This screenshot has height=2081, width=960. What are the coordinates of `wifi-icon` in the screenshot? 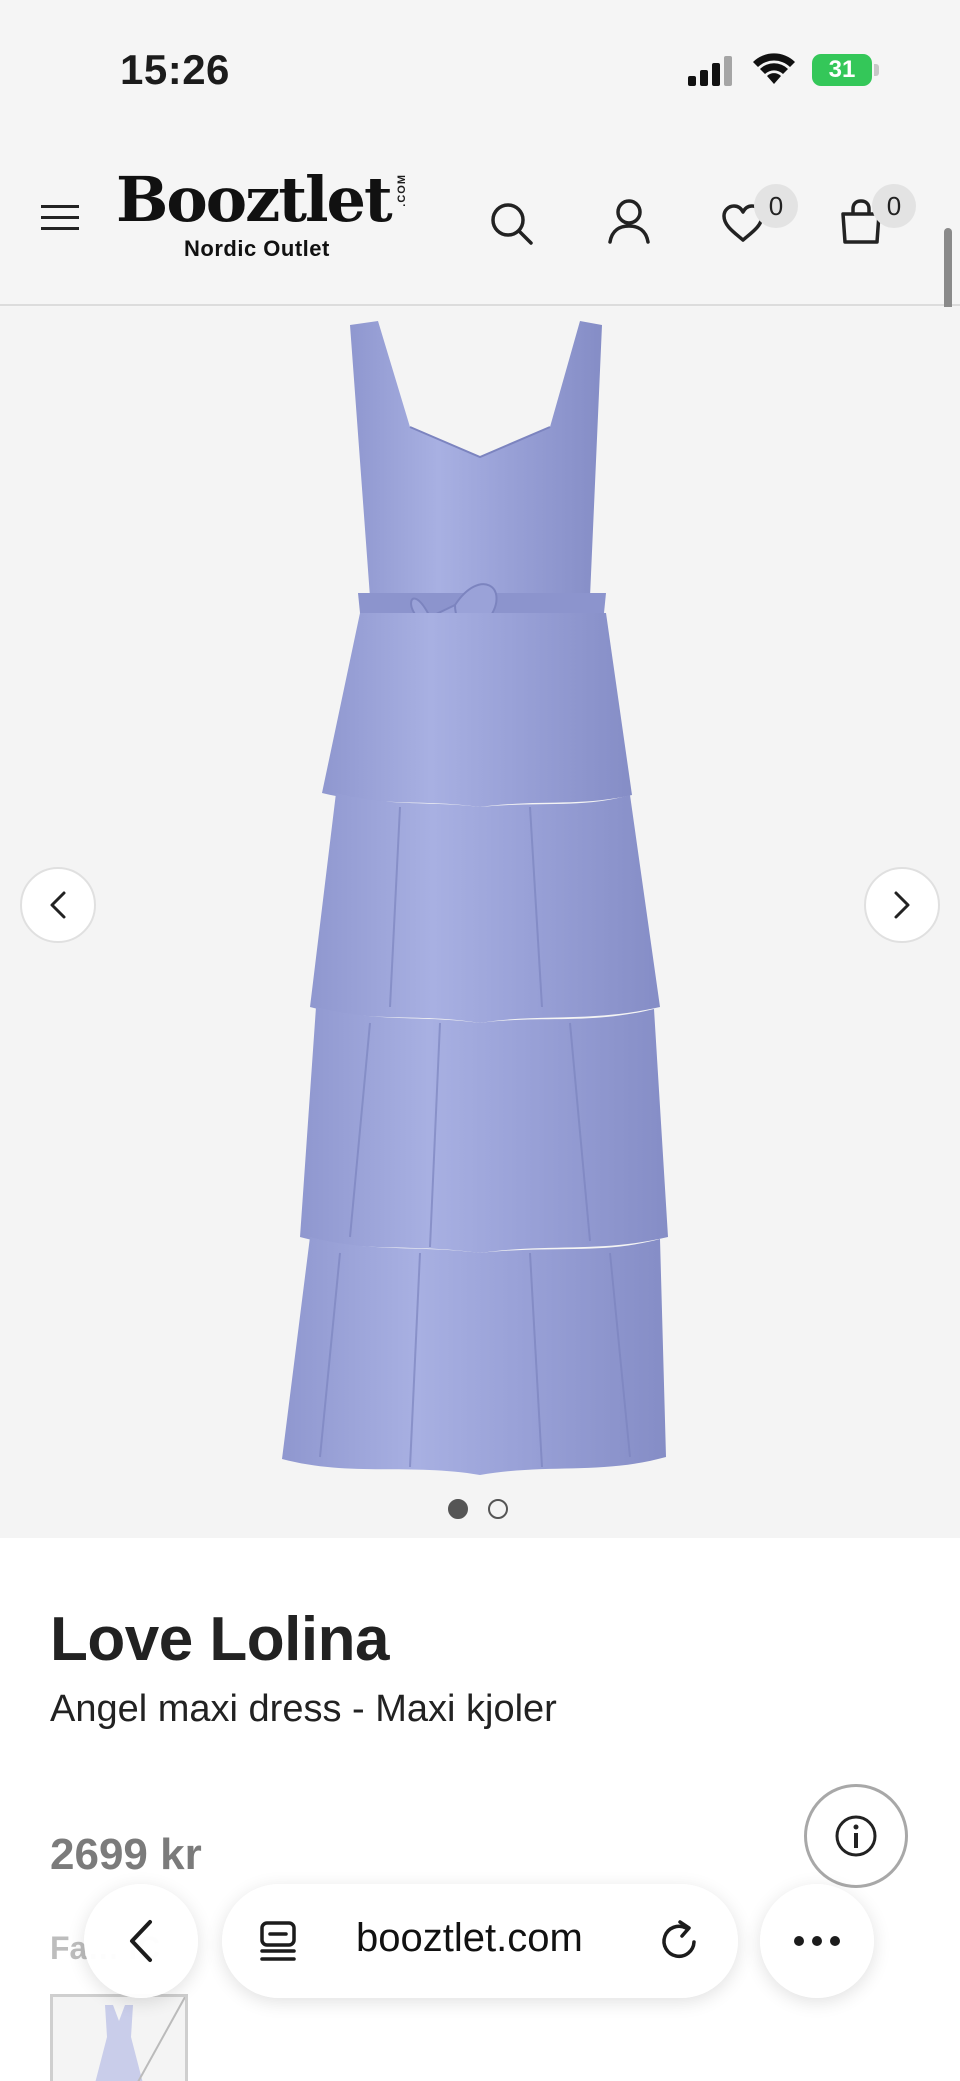 It's located at (774, 68).